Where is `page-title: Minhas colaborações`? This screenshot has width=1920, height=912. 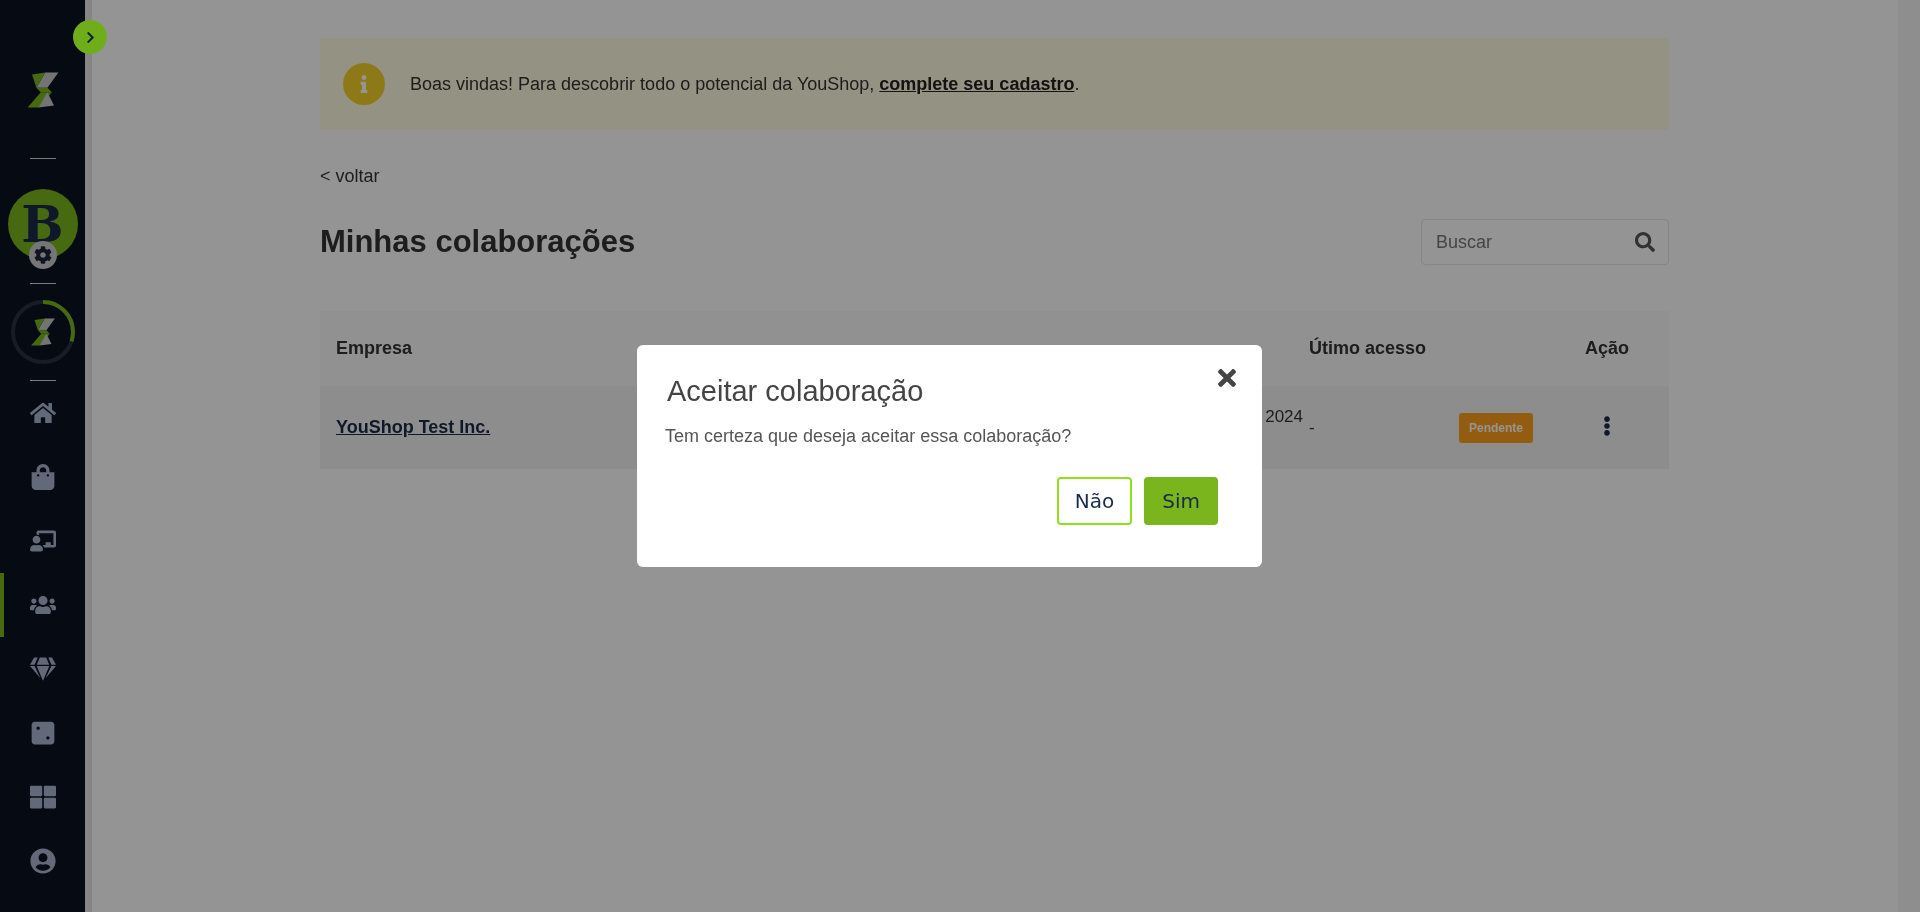
page-title: Minhas colaborações is located at coordinates (478, 242).